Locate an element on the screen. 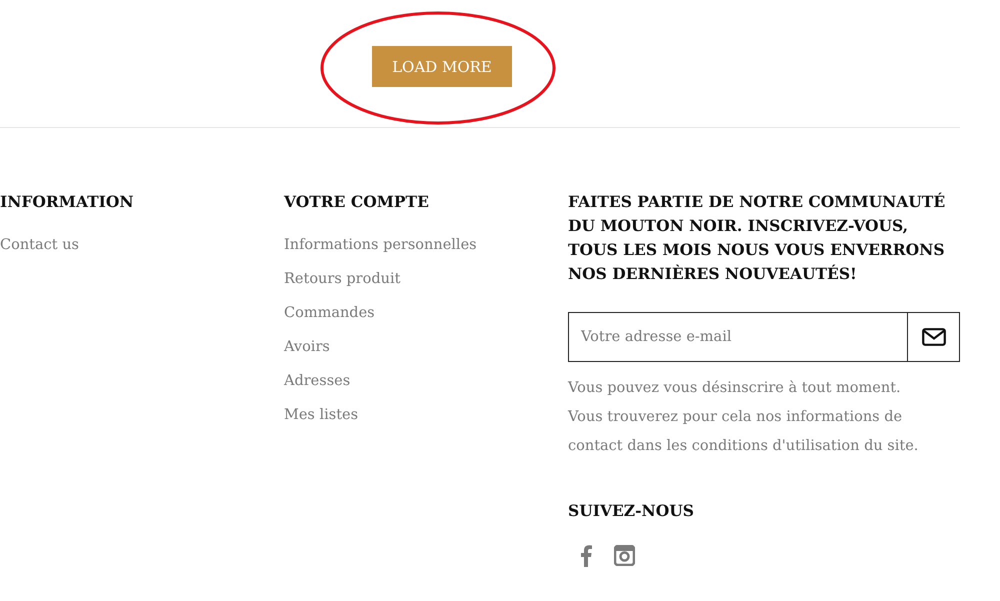 This screenshot has width=1000, height=601. footer-link: Mes listes is located at coordinates (321, 415).